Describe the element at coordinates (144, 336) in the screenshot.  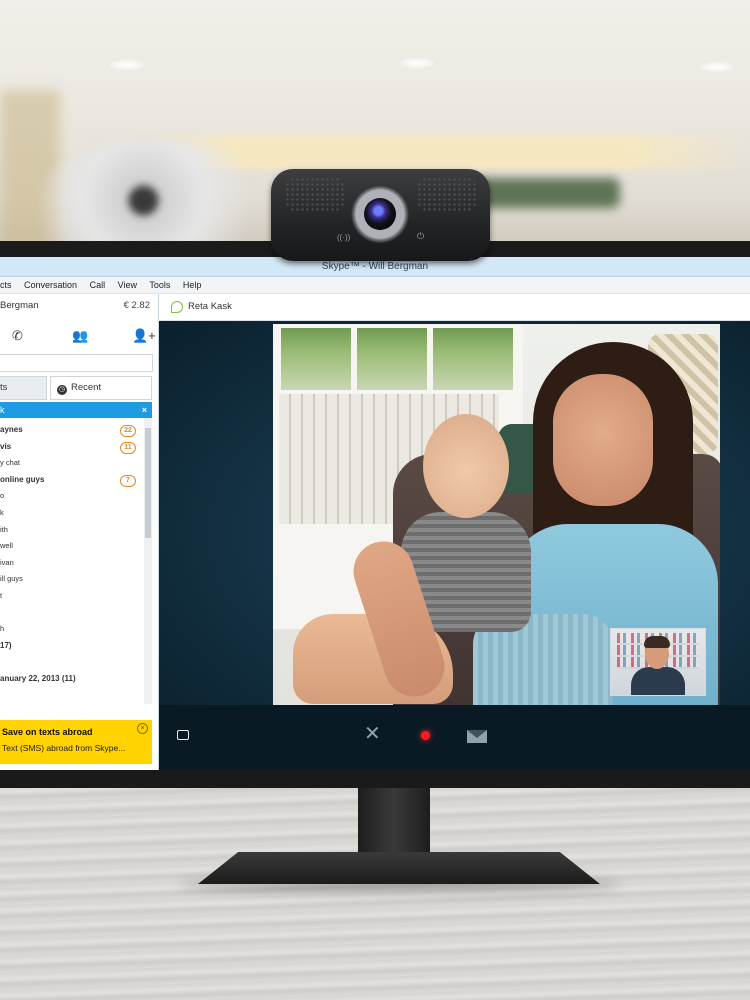
I see `add-contact-icon: 👤+` at that location.